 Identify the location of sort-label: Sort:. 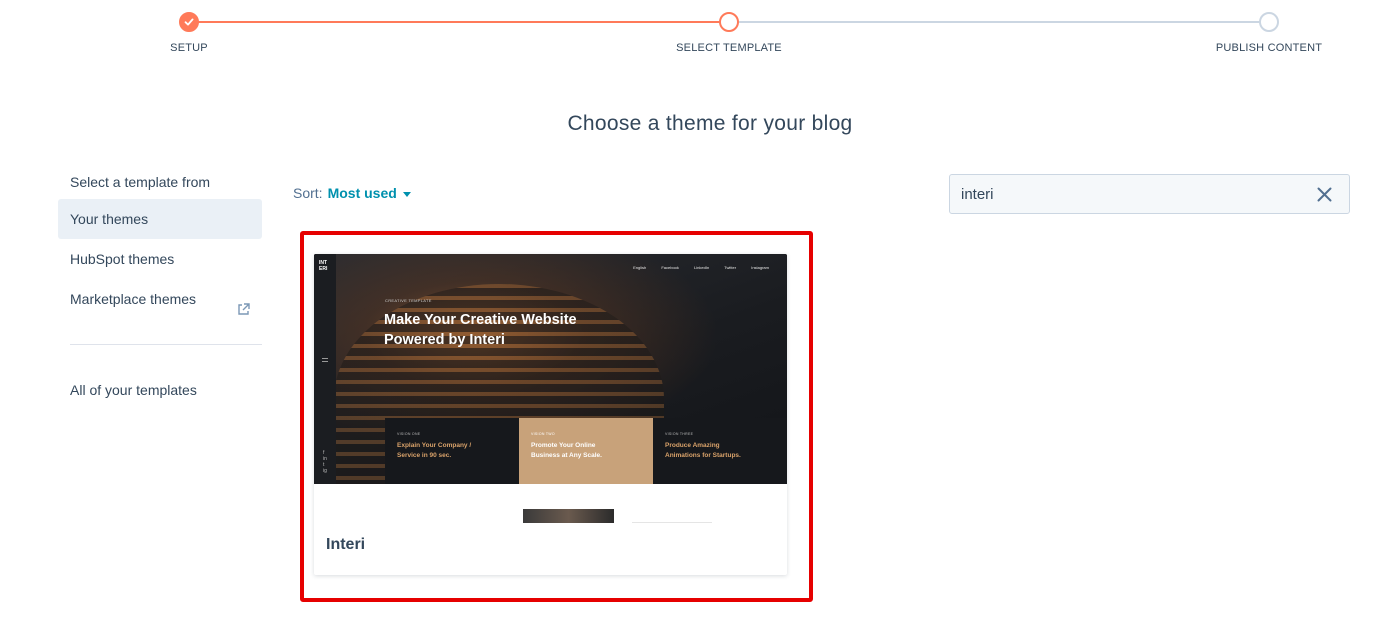
(308, 193).